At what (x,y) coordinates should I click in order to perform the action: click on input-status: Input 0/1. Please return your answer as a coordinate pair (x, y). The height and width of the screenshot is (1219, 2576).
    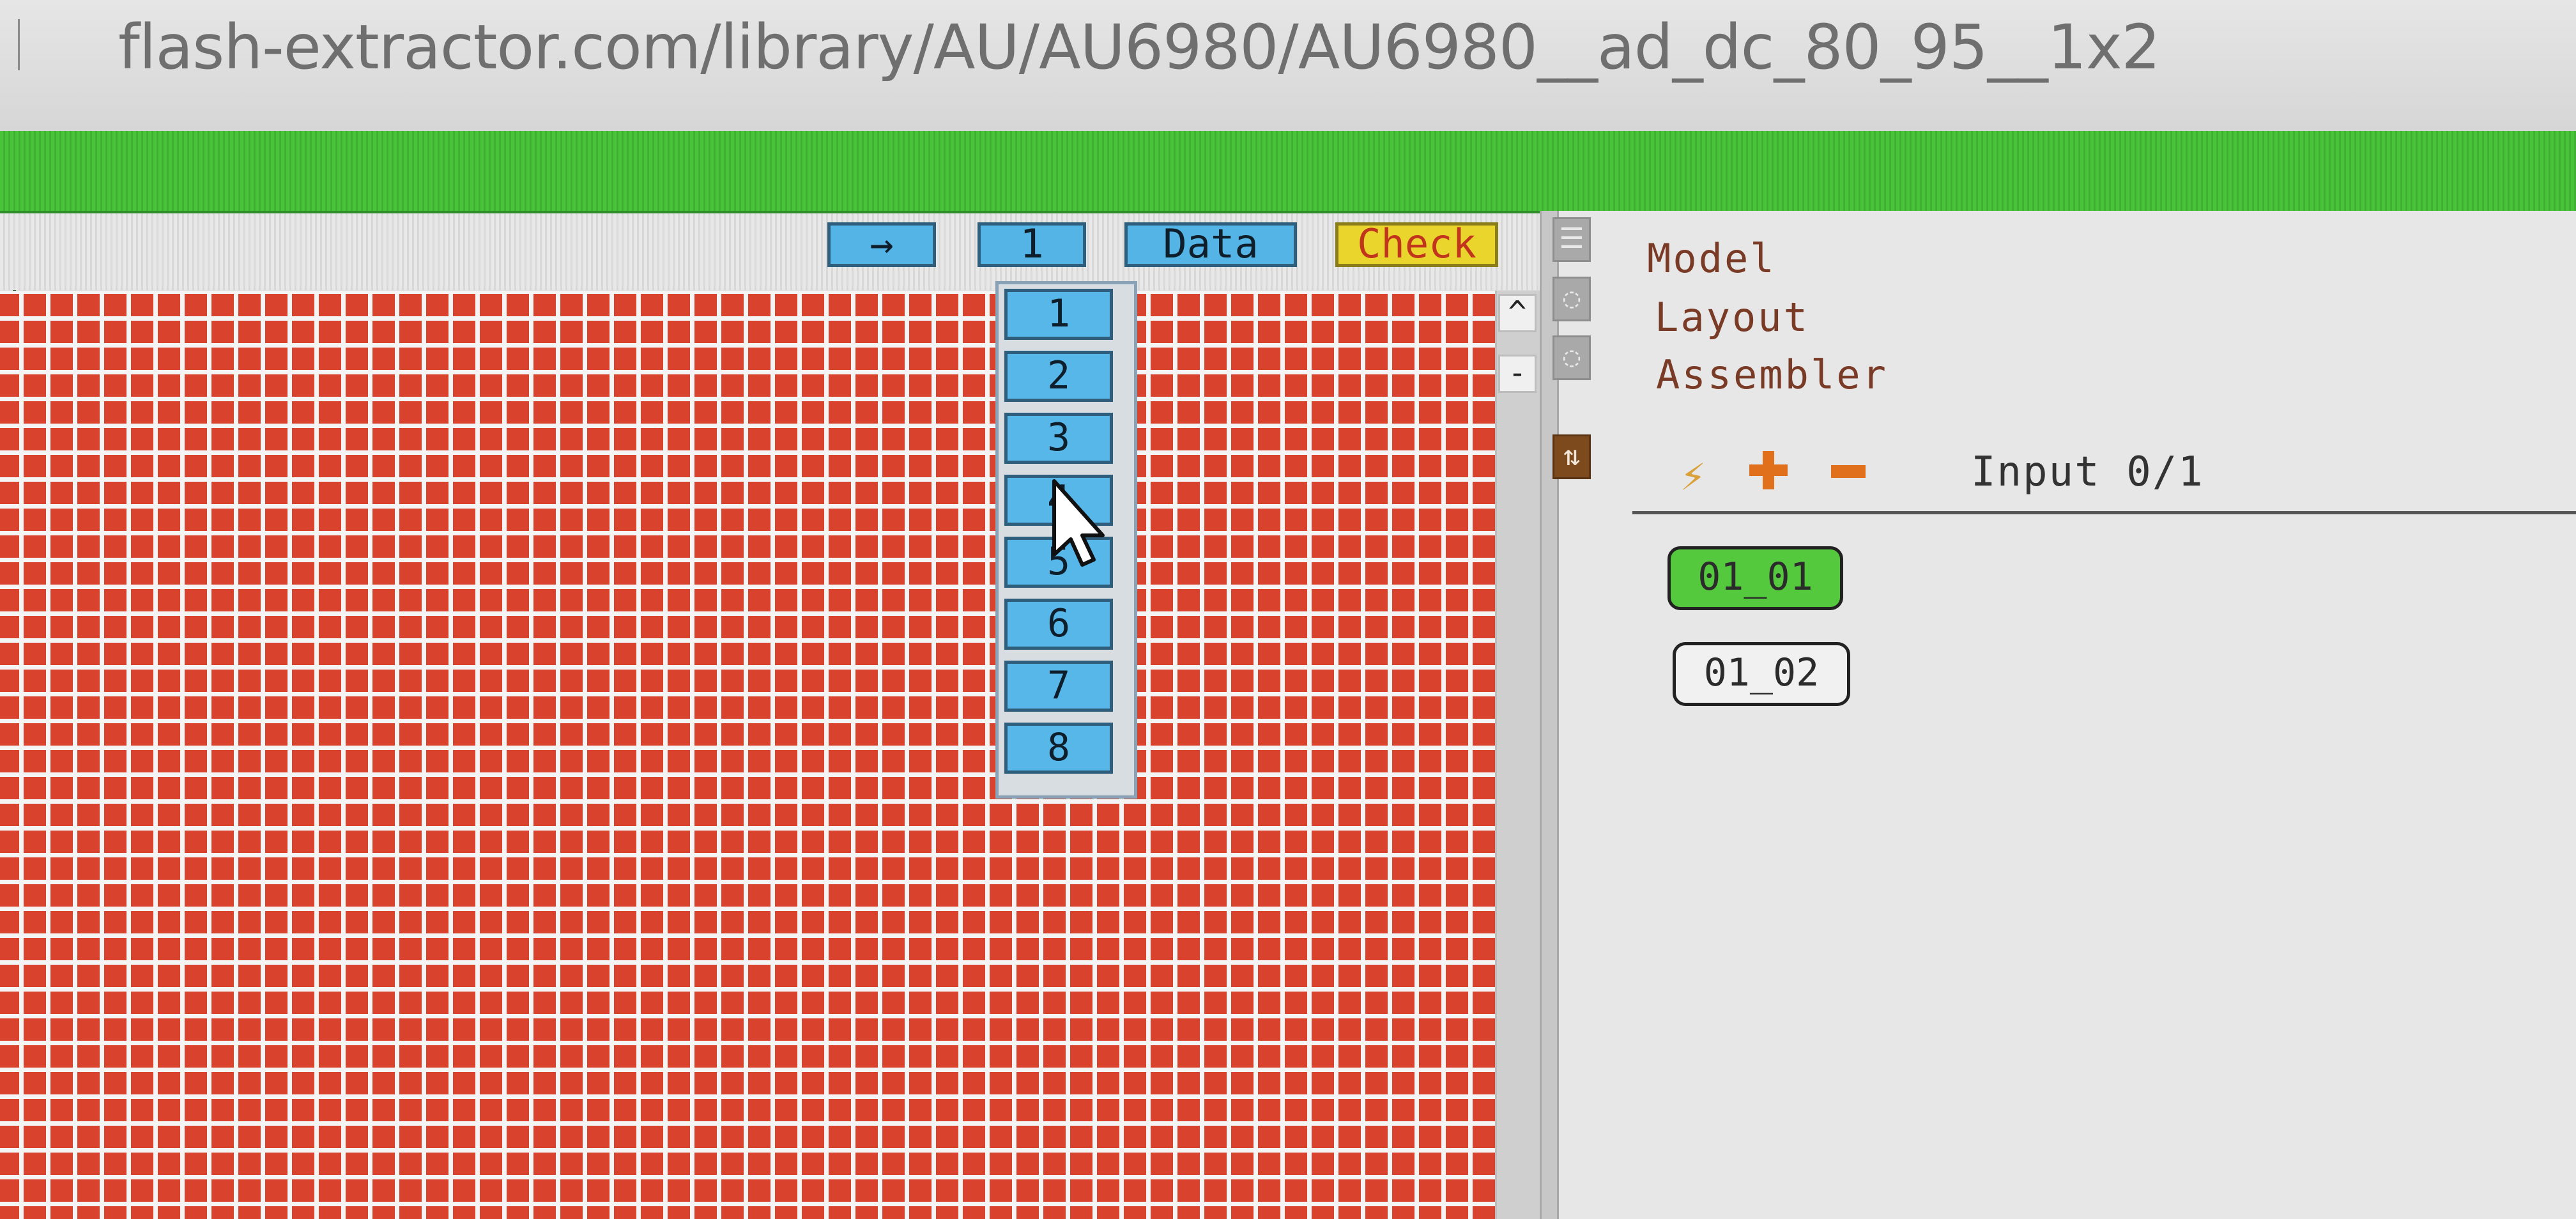
    Looking at the image, I should click on (2087, 472).